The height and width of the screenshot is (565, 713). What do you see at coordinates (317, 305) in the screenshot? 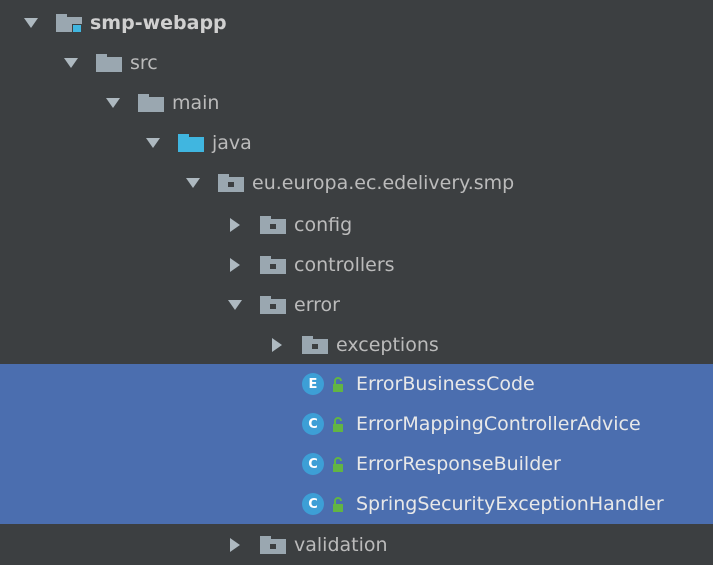
I see `tree-node-label: error` at bounding box center [317, 305].